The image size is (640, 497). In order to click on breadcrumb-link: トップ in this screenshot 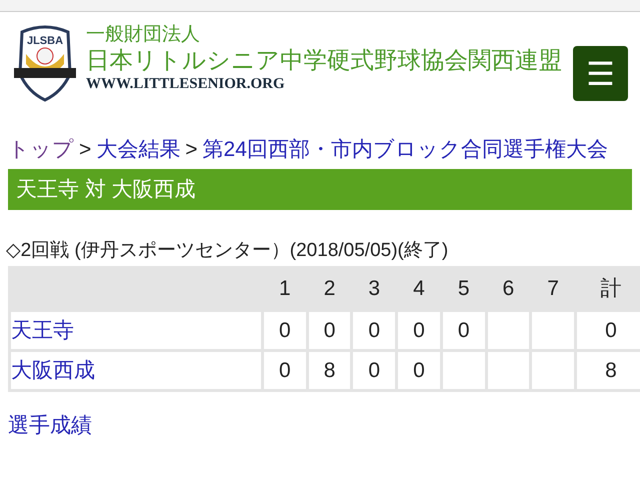, I will do `click(41, 149)`.